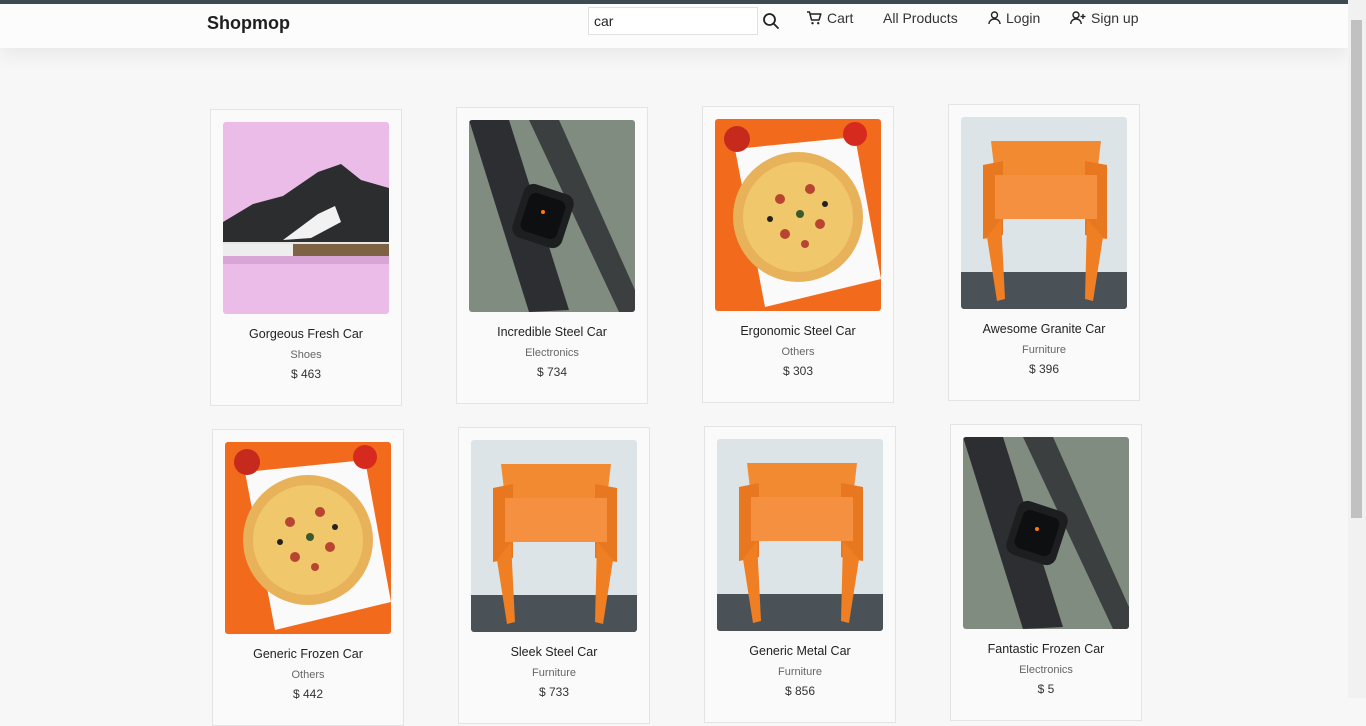 This screenshot has height=726, width=1366. I want to click on product-price: $ 442, so click(308, 694).